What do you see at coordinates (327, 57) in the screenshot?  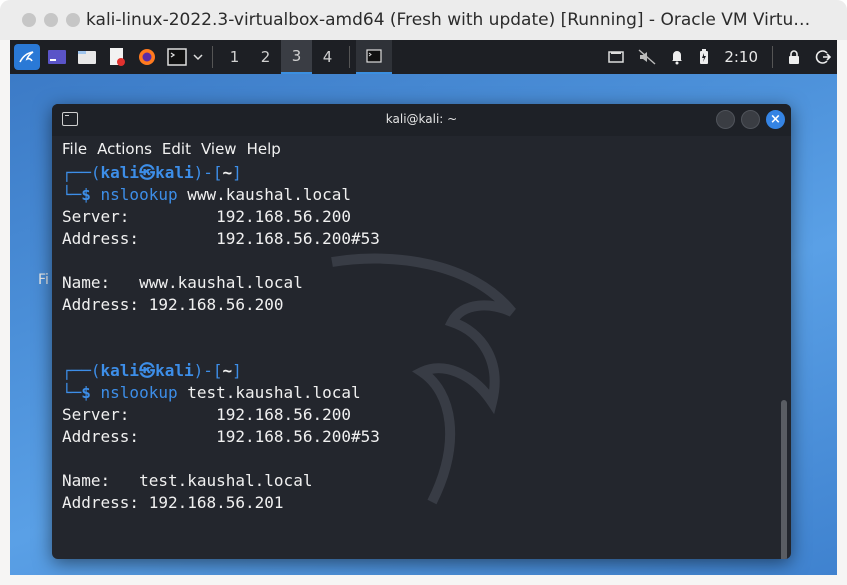 I see `workspace-4-button: 4` at bounding box center [327, 57].